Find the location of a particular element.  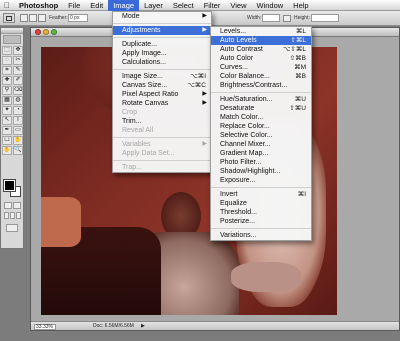

adjustments-item-equalize: Equalize is located at coordinates (261, 203).